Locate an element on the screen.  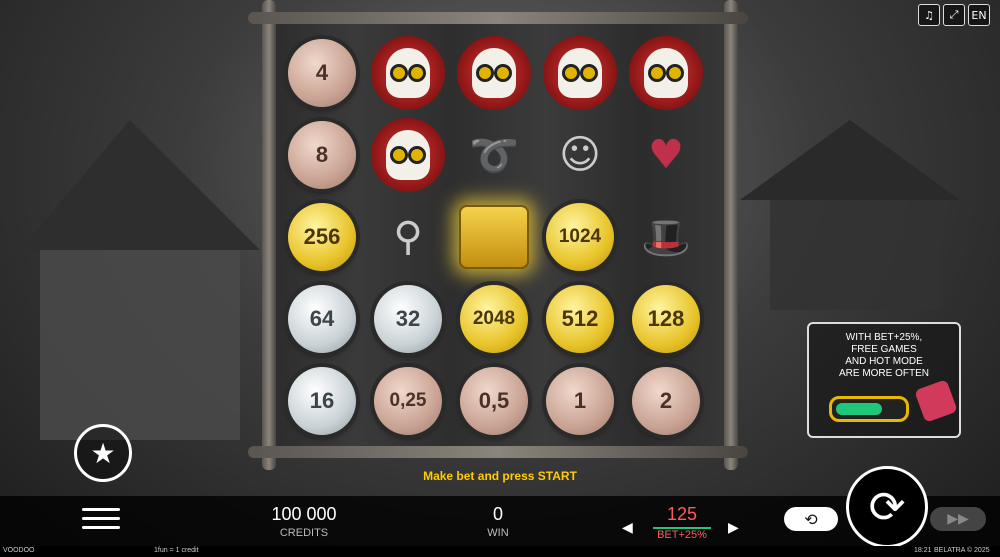
favorite-star-button: ★ is located at coordinates (103, 453).